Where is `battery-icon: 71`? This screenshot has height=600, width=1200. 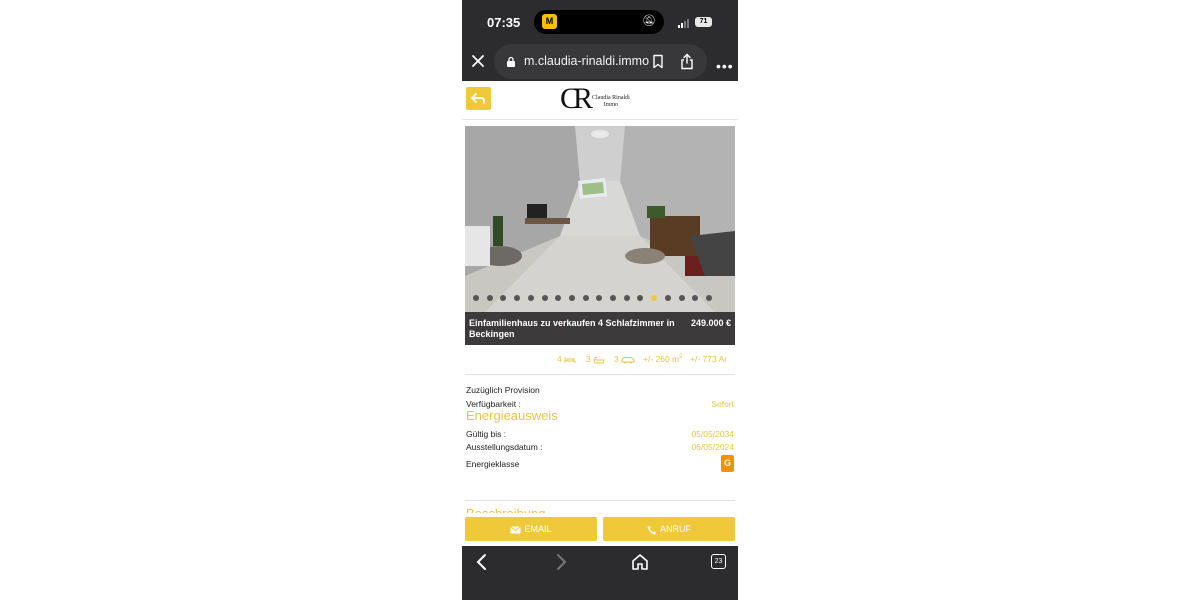 battery-icon: 71 is located at coordinates (703, 22).